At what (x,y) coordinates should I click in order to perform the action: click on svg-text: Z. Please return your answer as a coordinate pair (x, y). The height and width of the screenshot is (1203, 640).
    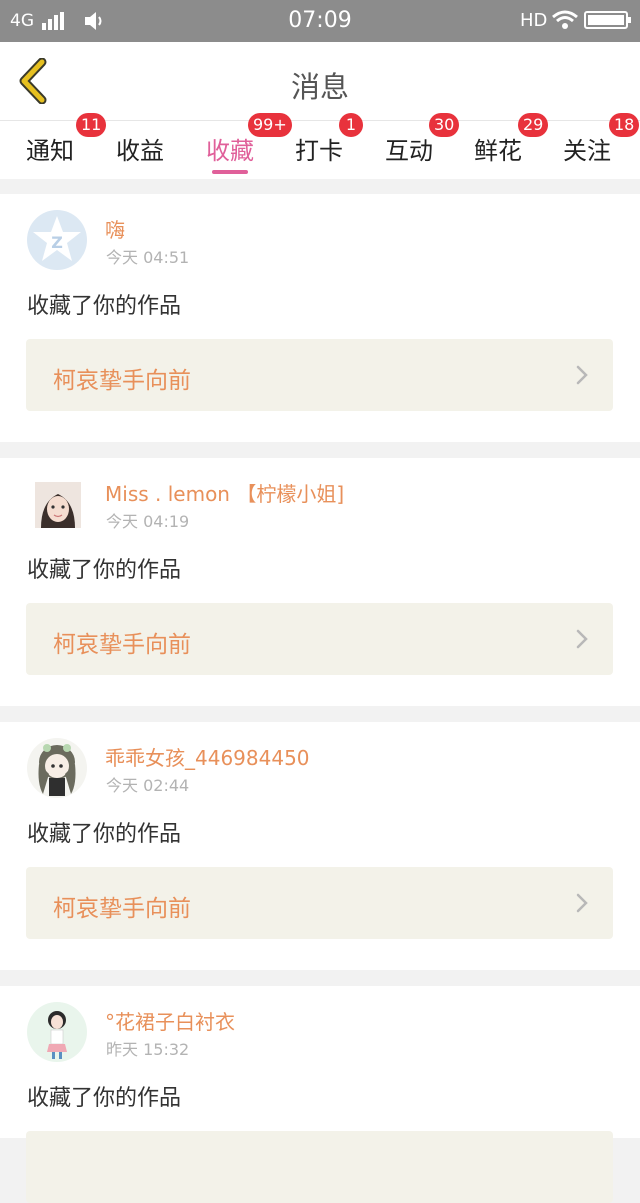
    Looking at the image, I should click on (57, 242).